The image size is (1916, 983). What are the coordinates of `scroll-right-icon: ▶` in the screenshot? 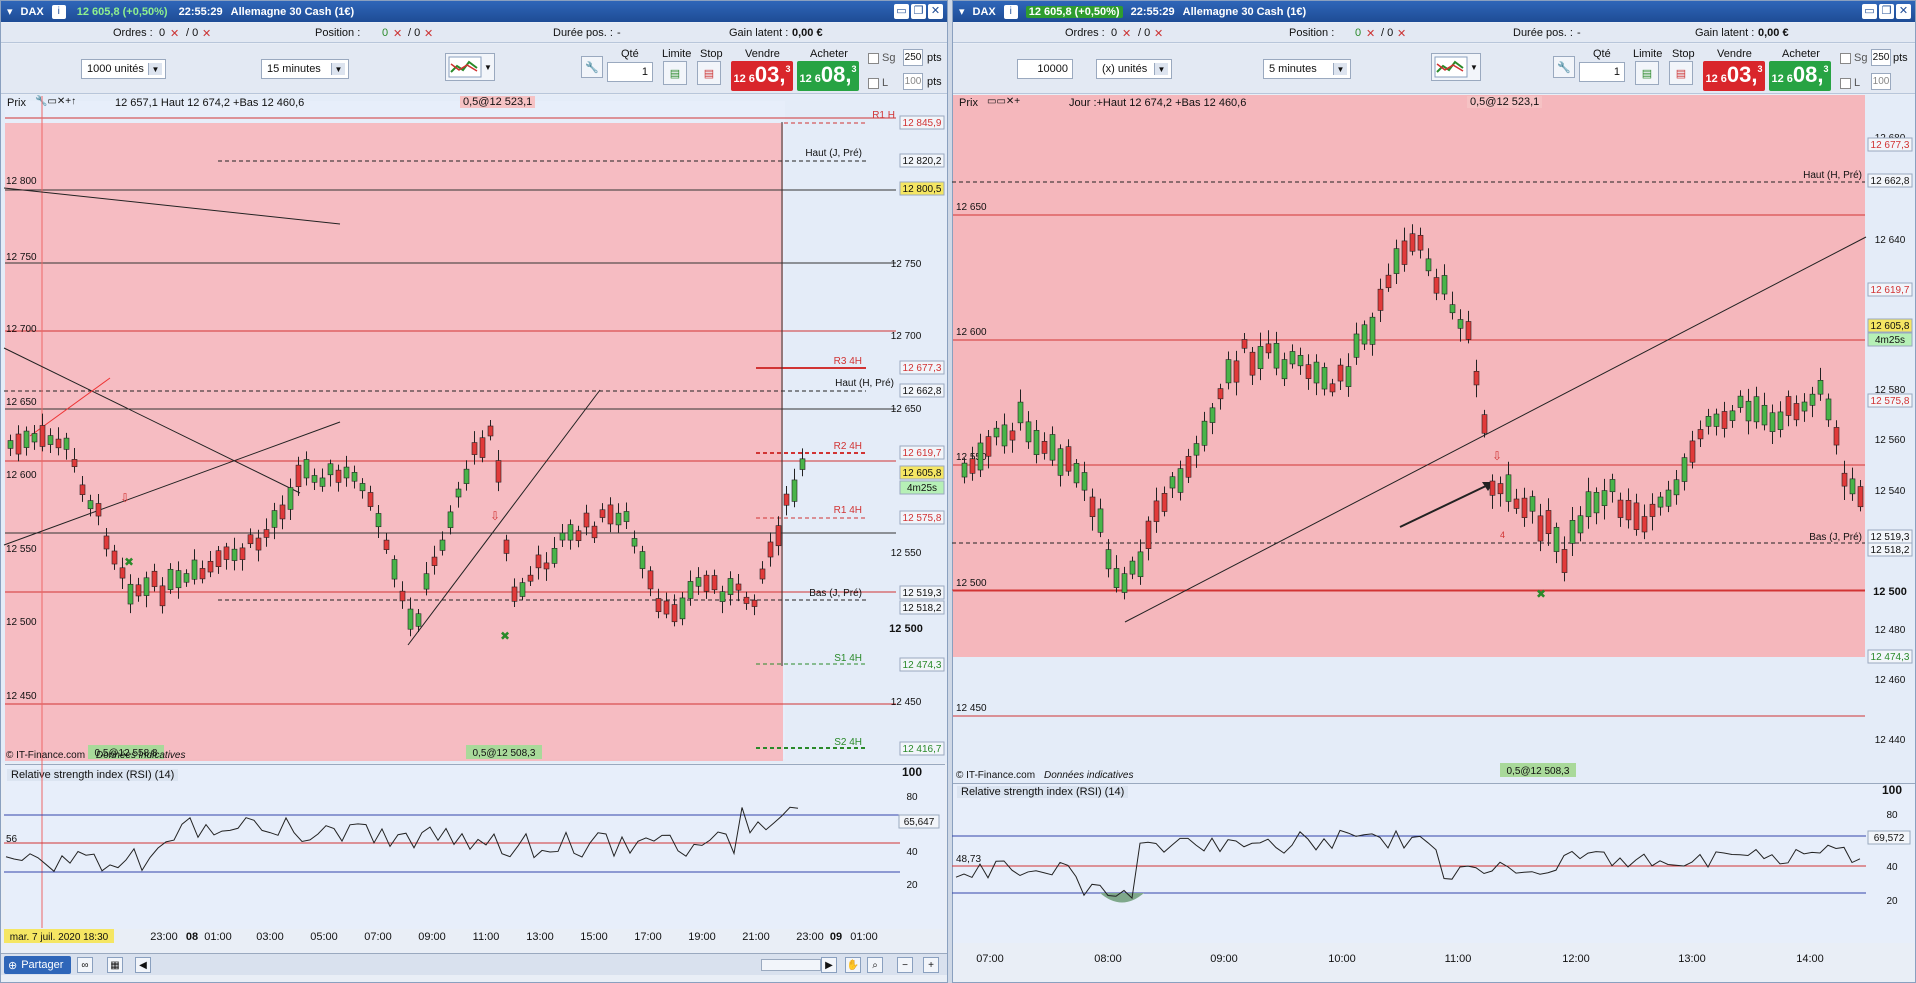 It's located at (829, 965).